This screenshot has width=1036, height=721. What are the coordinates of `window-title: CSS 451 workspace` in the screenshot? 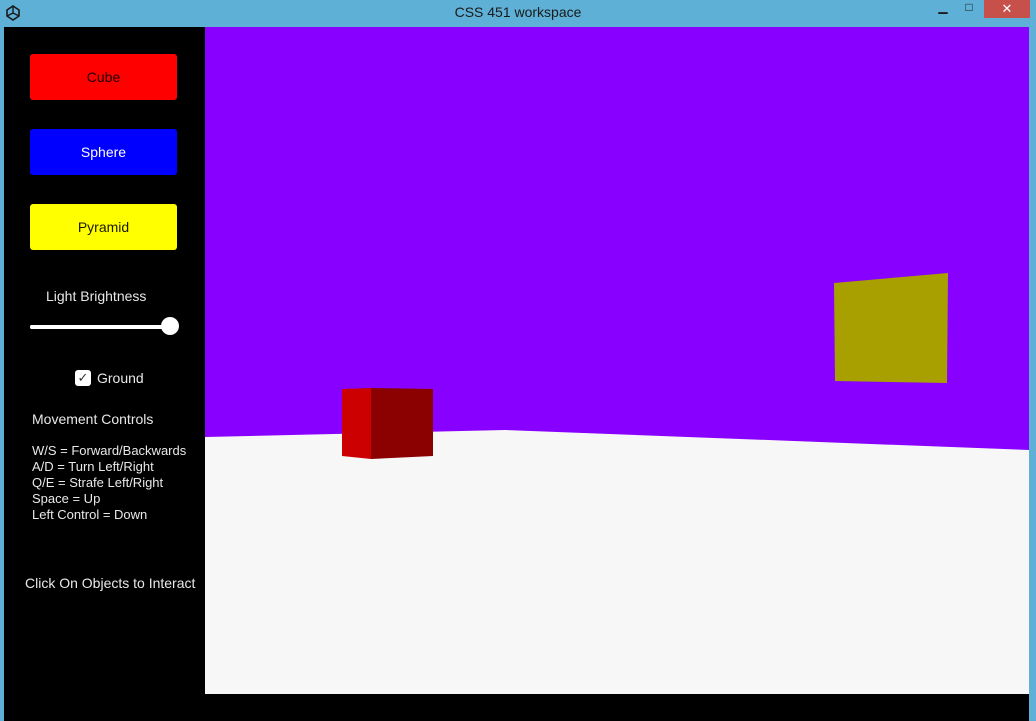 It's located at (518, 12).